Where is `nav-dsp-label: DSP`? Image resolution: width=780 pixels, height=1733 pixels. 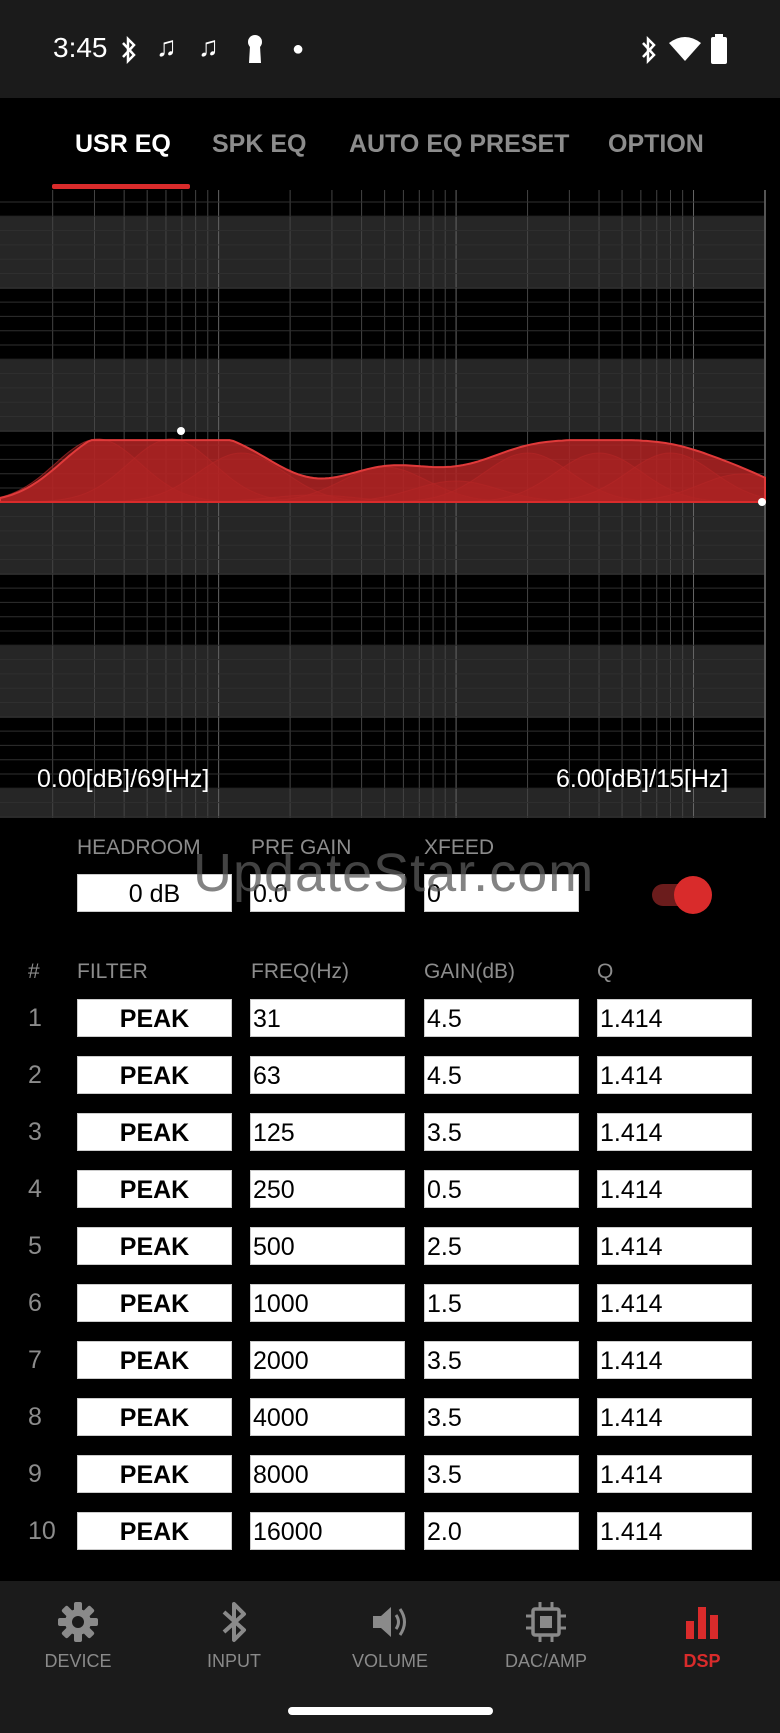 nav-dsp-label: DSP is located at coordinates (702, 1661).